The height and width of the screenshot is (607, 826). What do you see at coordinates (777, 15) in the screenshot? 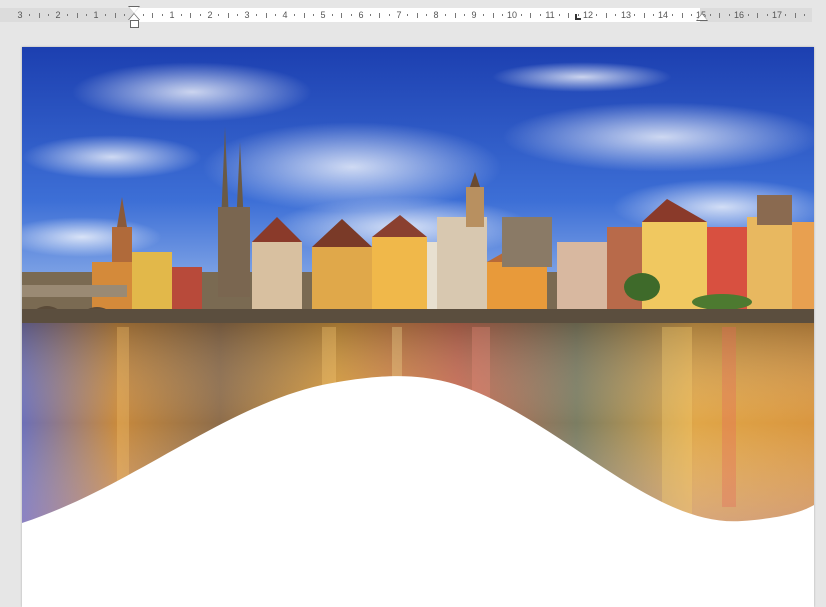
I see `ruler-number: 17` at bounding box center [777, 15].